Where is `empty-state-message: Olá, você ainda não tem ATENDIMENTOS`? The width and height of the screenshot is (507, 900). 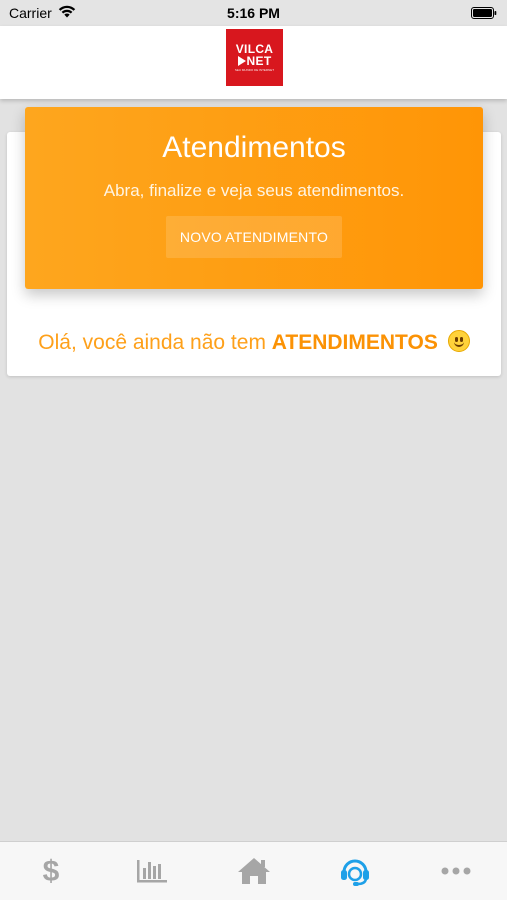 empty-state-message: Olá, você ainda não tem ATENDIMENTOS is located at coordinates (254, 342).